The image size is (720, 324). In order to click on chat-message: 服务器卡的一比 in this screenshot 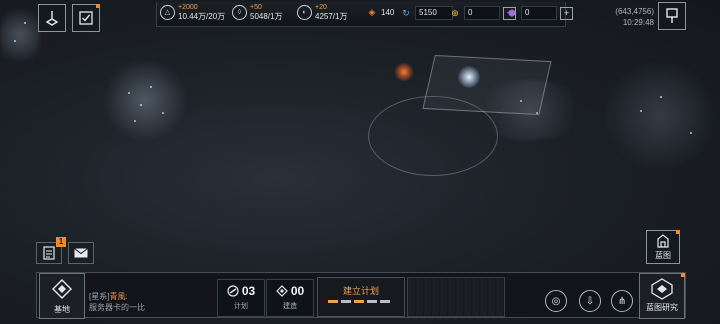, I will do `click(117, 307)`.